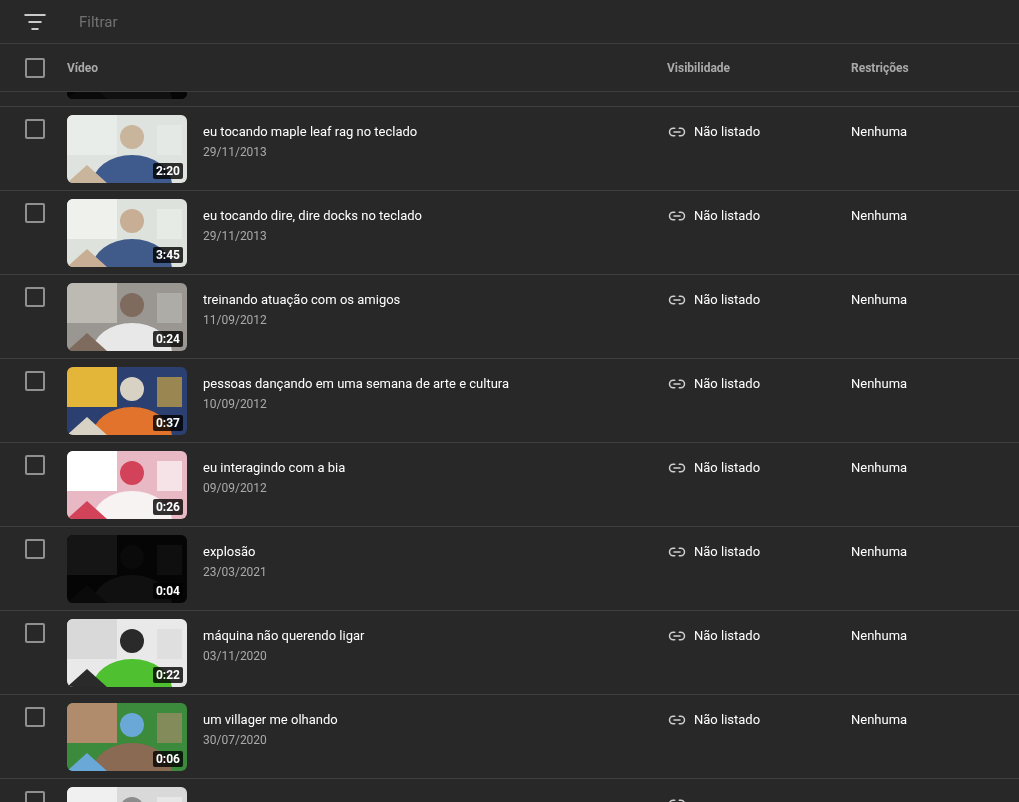  Describe the element at coordinates (167, 423) in the screenshot. I see `duration-badge: 0:37` at that location.